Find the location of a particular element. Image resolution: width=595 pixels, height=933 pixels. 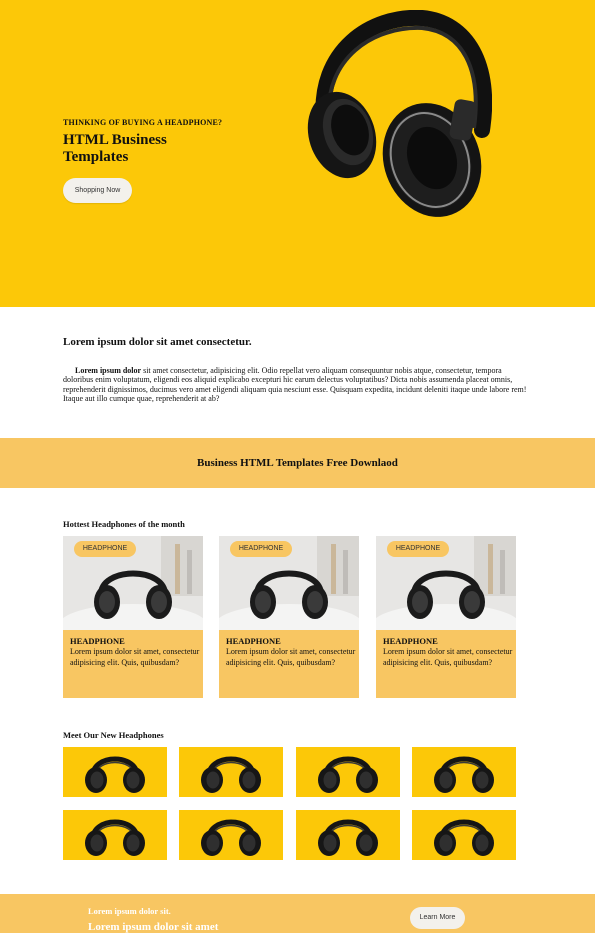

download-banner: Business HTML Templates Free Downlaod is located at coordinates (297, 463).